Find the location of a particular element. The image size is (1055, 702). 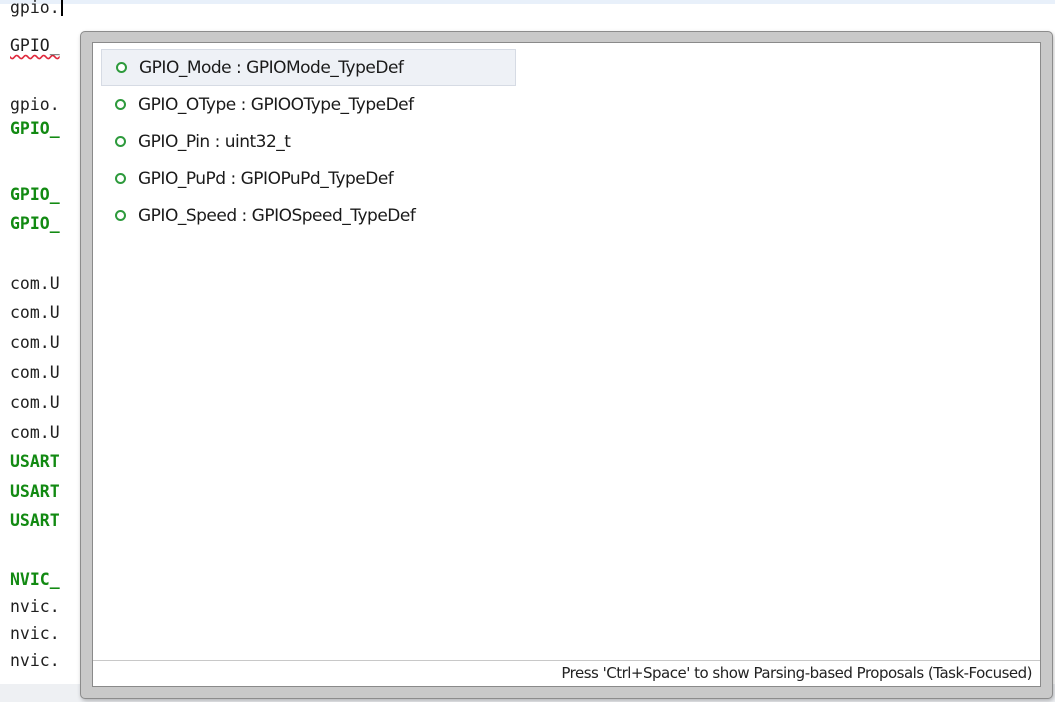

proposal-label: GPIO_OType : GPIOOType_TypeDef is located at coordinates (276, 104).